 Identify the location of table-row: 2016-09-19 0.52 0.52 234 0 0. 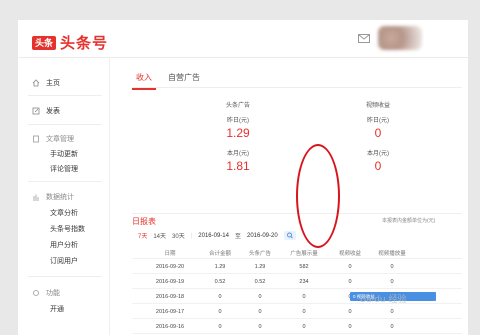
(297, 281).